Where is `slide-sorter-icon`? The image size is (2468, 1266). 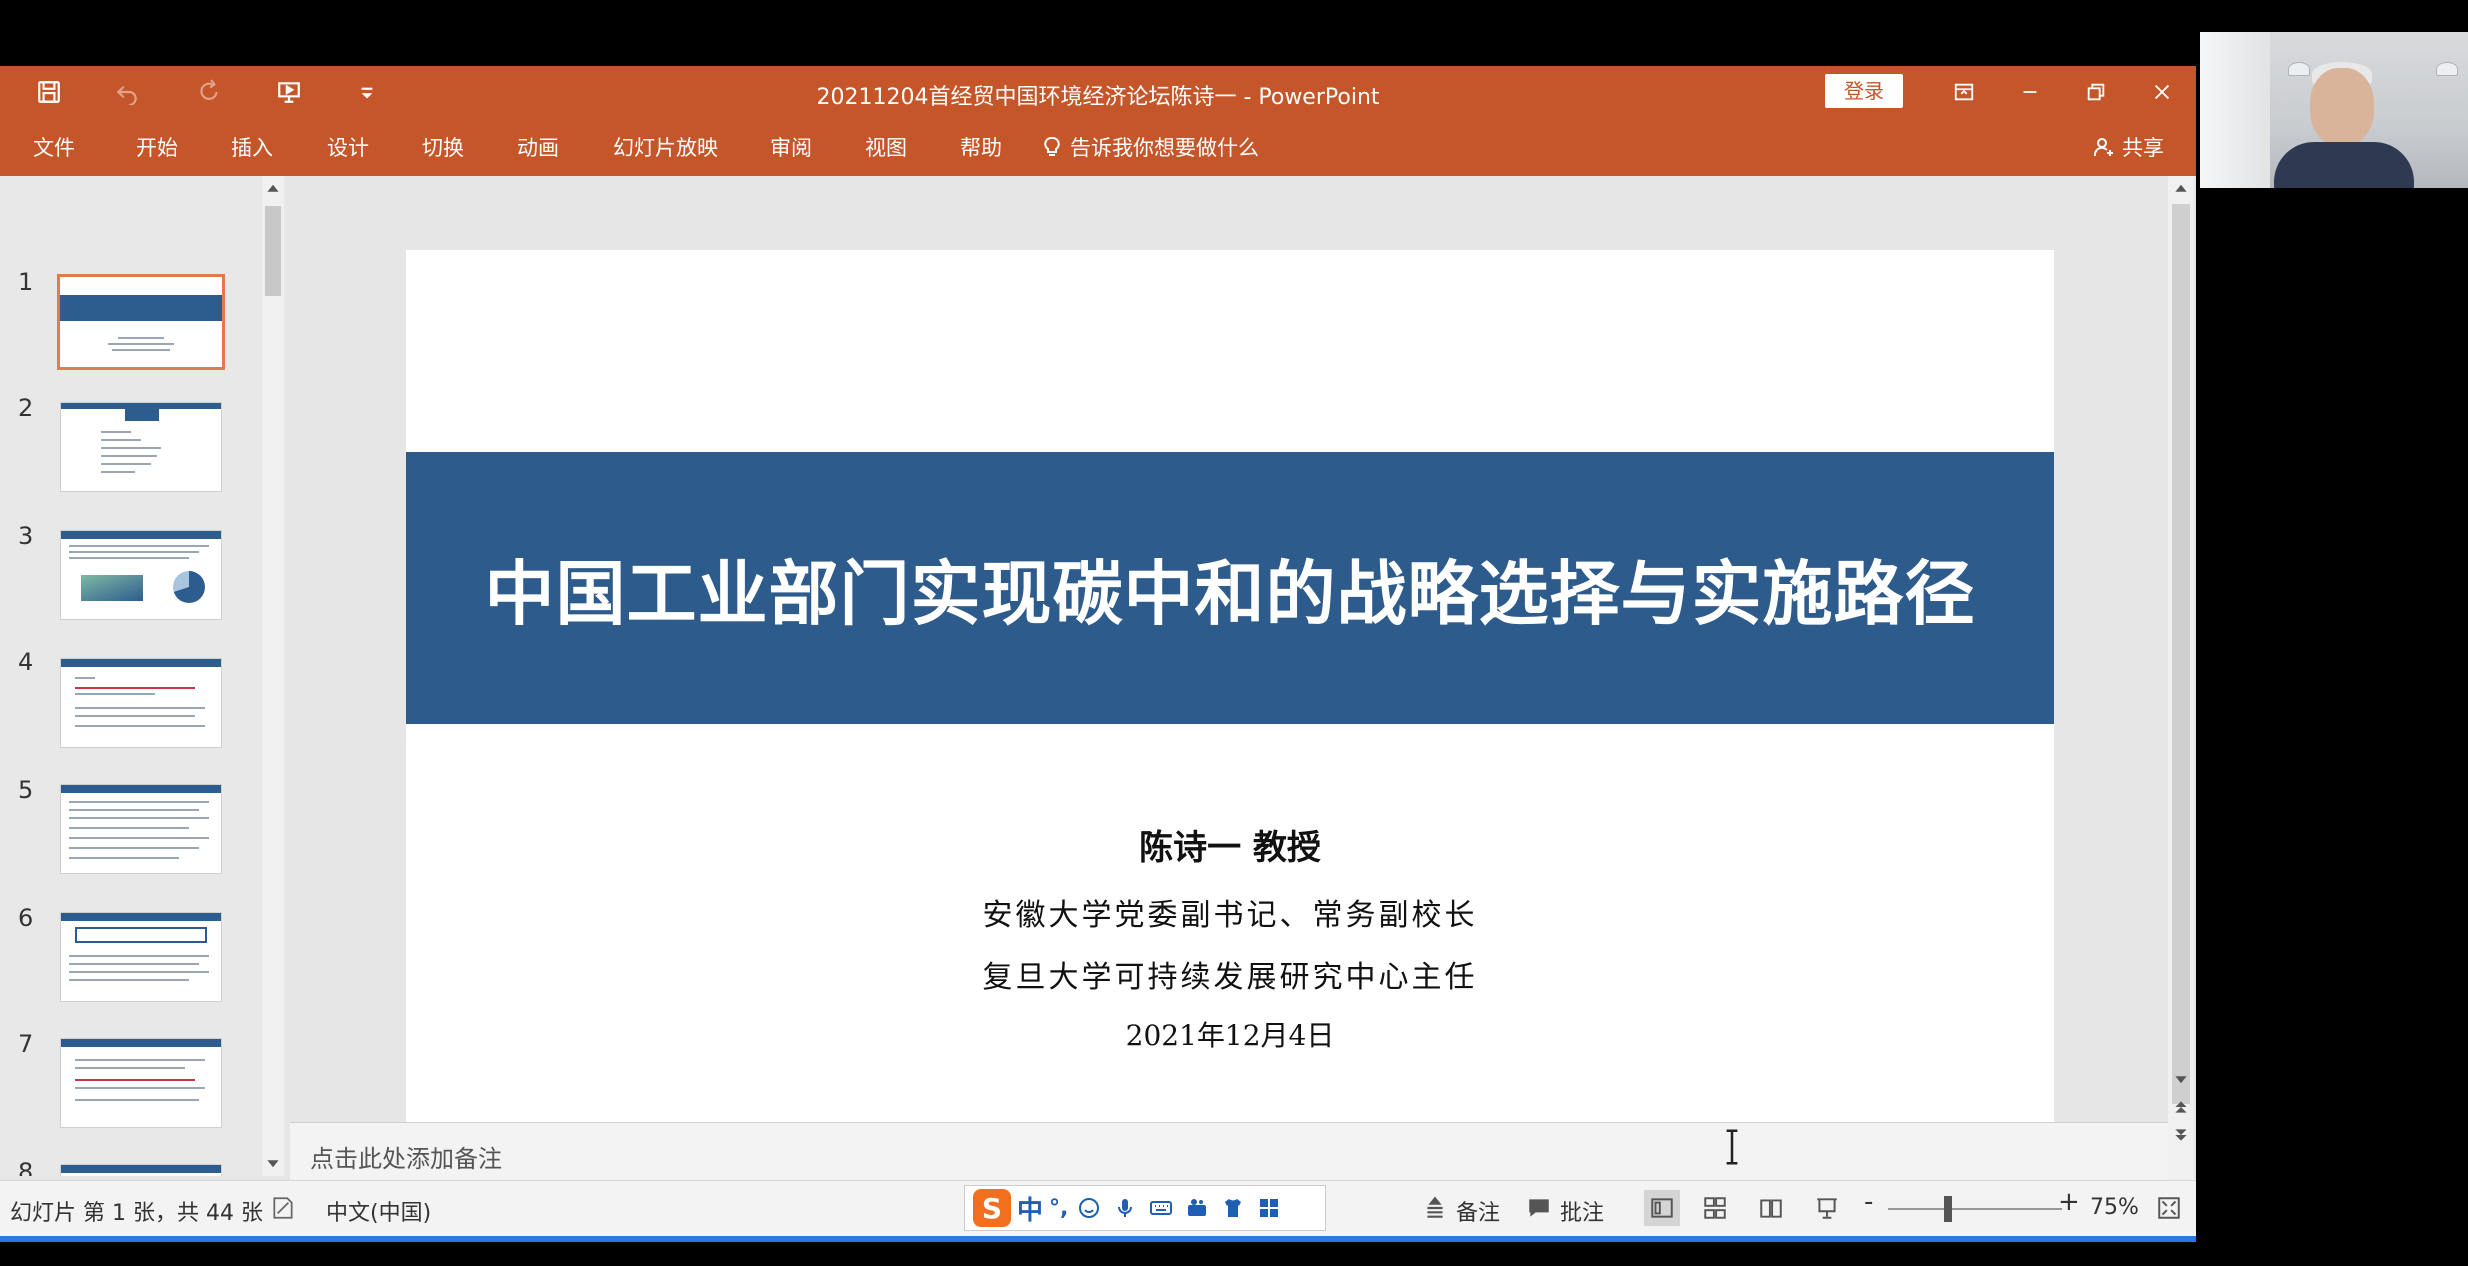 slide-sorter-icon is located at coordinates (1715, 1208).